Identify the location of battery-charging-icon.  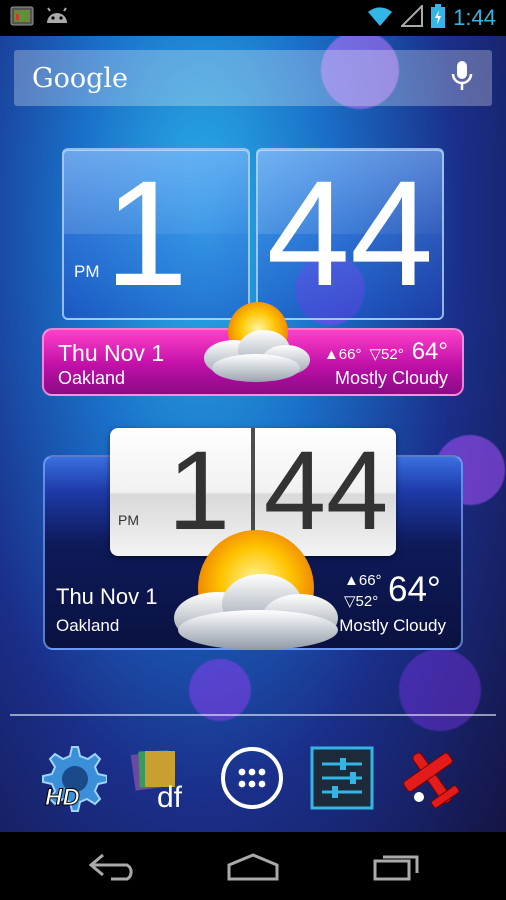
(438, 18).